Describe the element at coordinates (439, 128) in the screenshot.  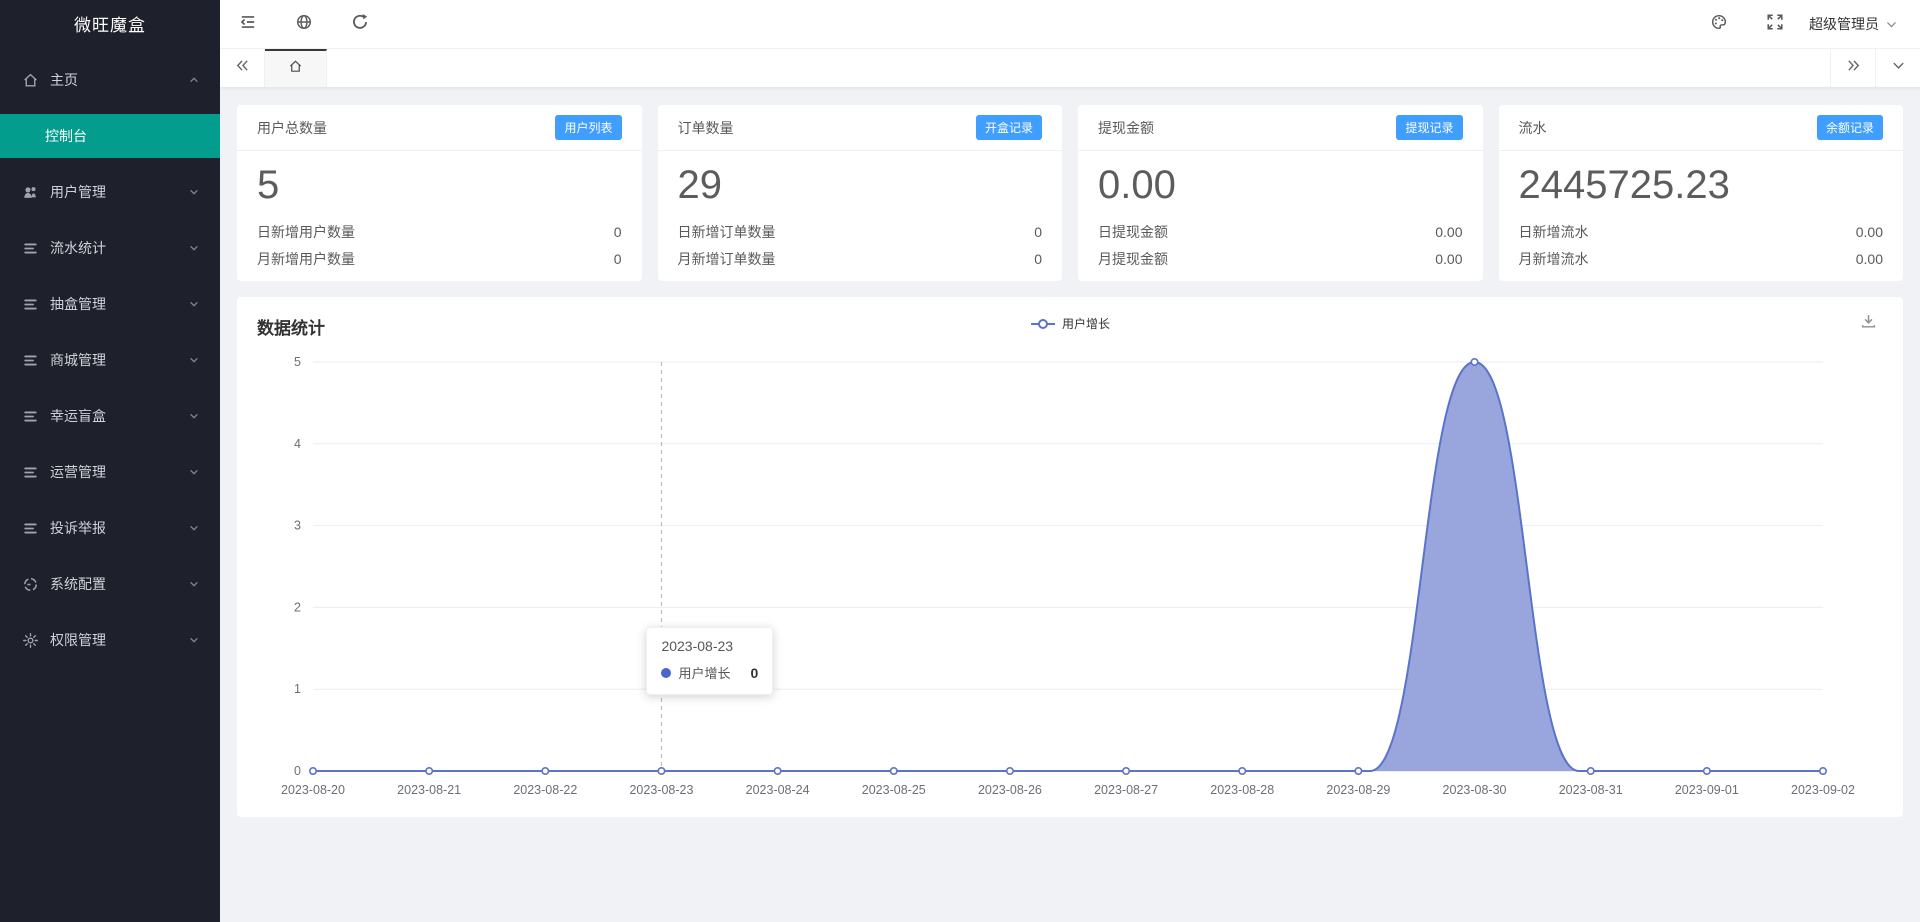
I see `stat-card-header: 用户总数量 用户列表` at that location.